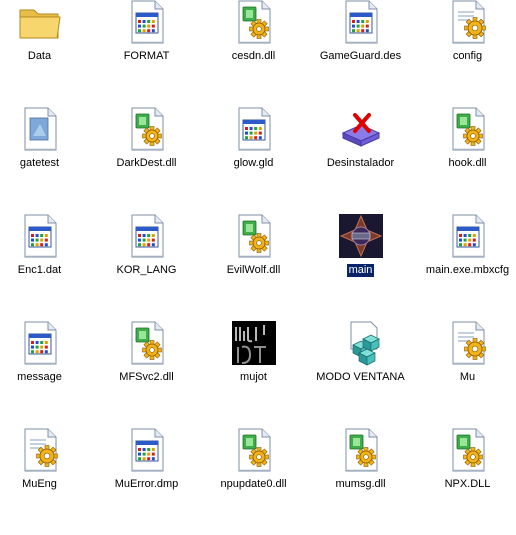 Image resolution: width=516 pixels, height=535 pixels. I want to click on file-item-label: MFSvc2.dll, so click(146, 377).